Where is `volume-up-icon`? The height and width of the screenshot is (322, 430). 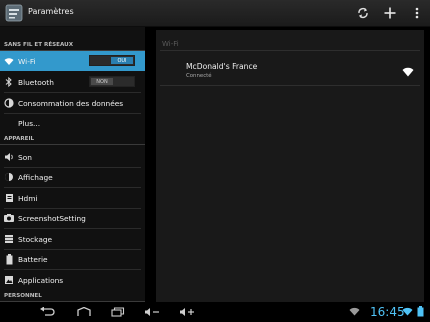 volume-up-icon is located at coordinates (187, 312).